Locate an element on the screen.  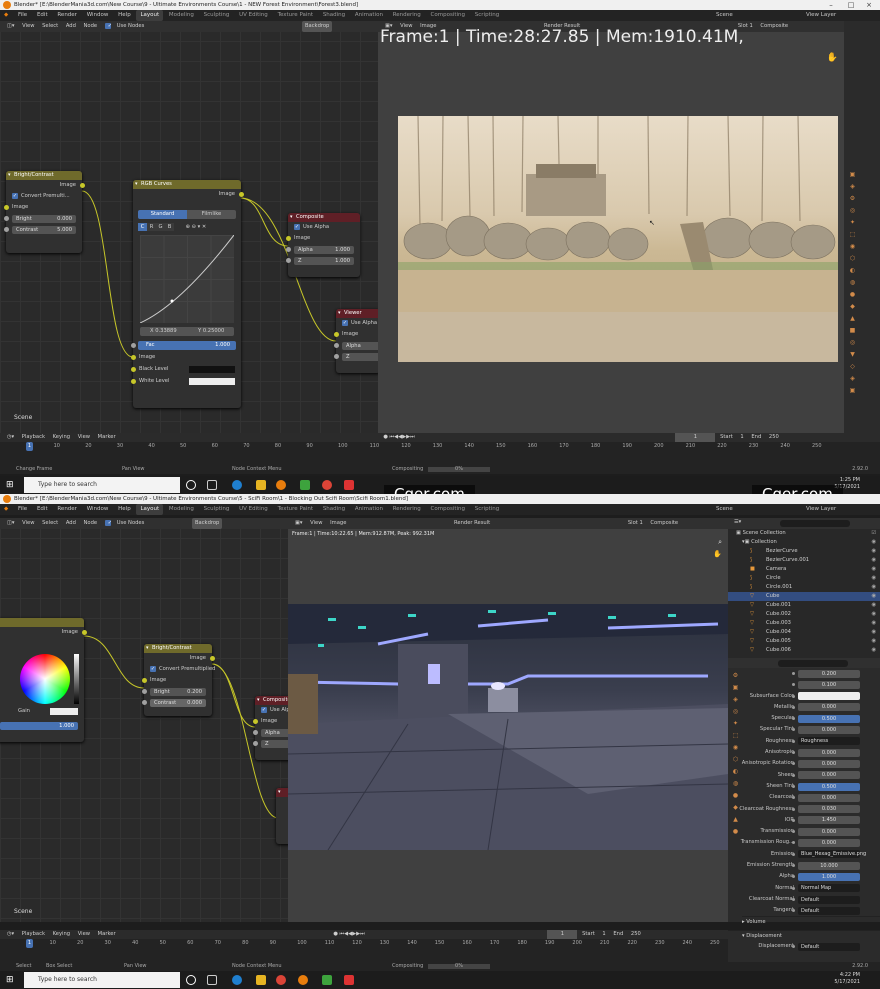
menu-image: Image is located at coordinates (338, 523).